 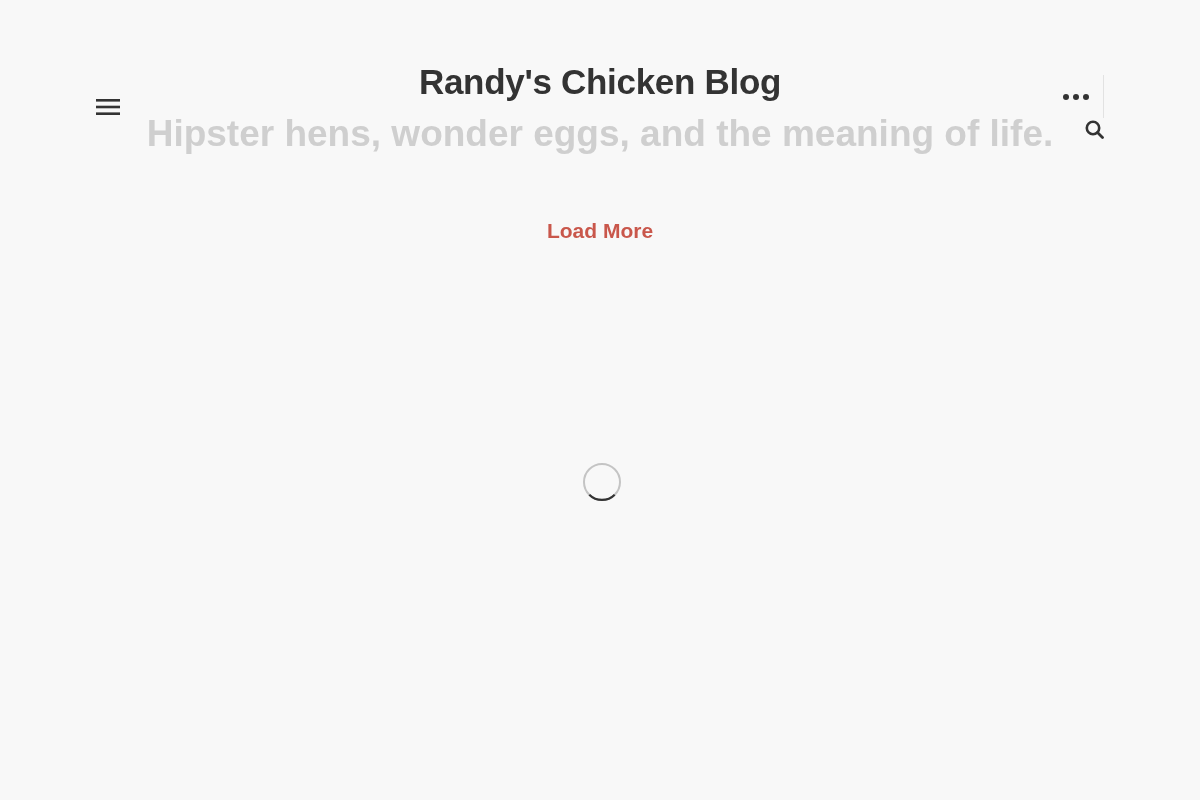 I want to click on more-button, so click(x=1083, y=96).